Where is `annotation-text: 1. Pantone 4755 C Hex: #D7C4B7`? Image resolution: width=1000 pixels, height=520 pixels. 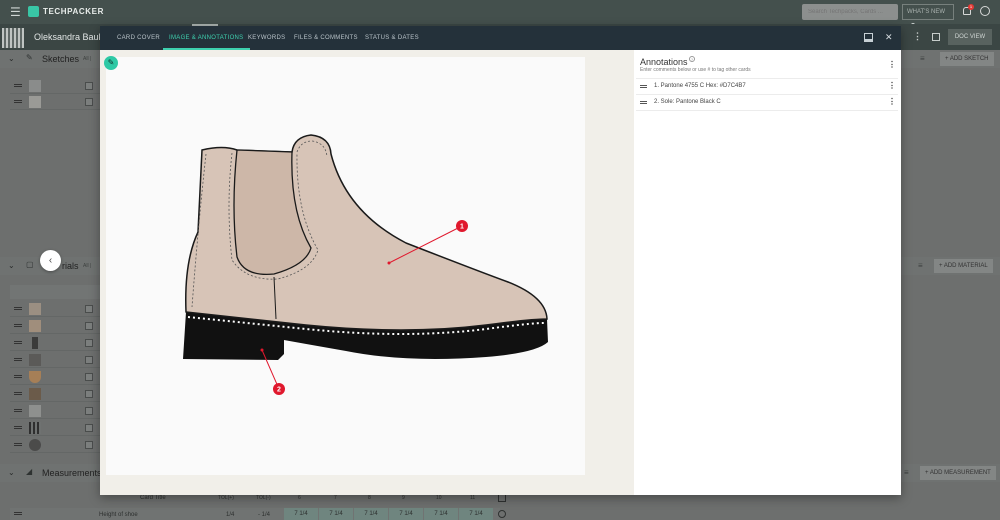
annotation-text: 1. Pantone 4755 C Hex: #D7C4B7 is located at coordinates (700, 86).